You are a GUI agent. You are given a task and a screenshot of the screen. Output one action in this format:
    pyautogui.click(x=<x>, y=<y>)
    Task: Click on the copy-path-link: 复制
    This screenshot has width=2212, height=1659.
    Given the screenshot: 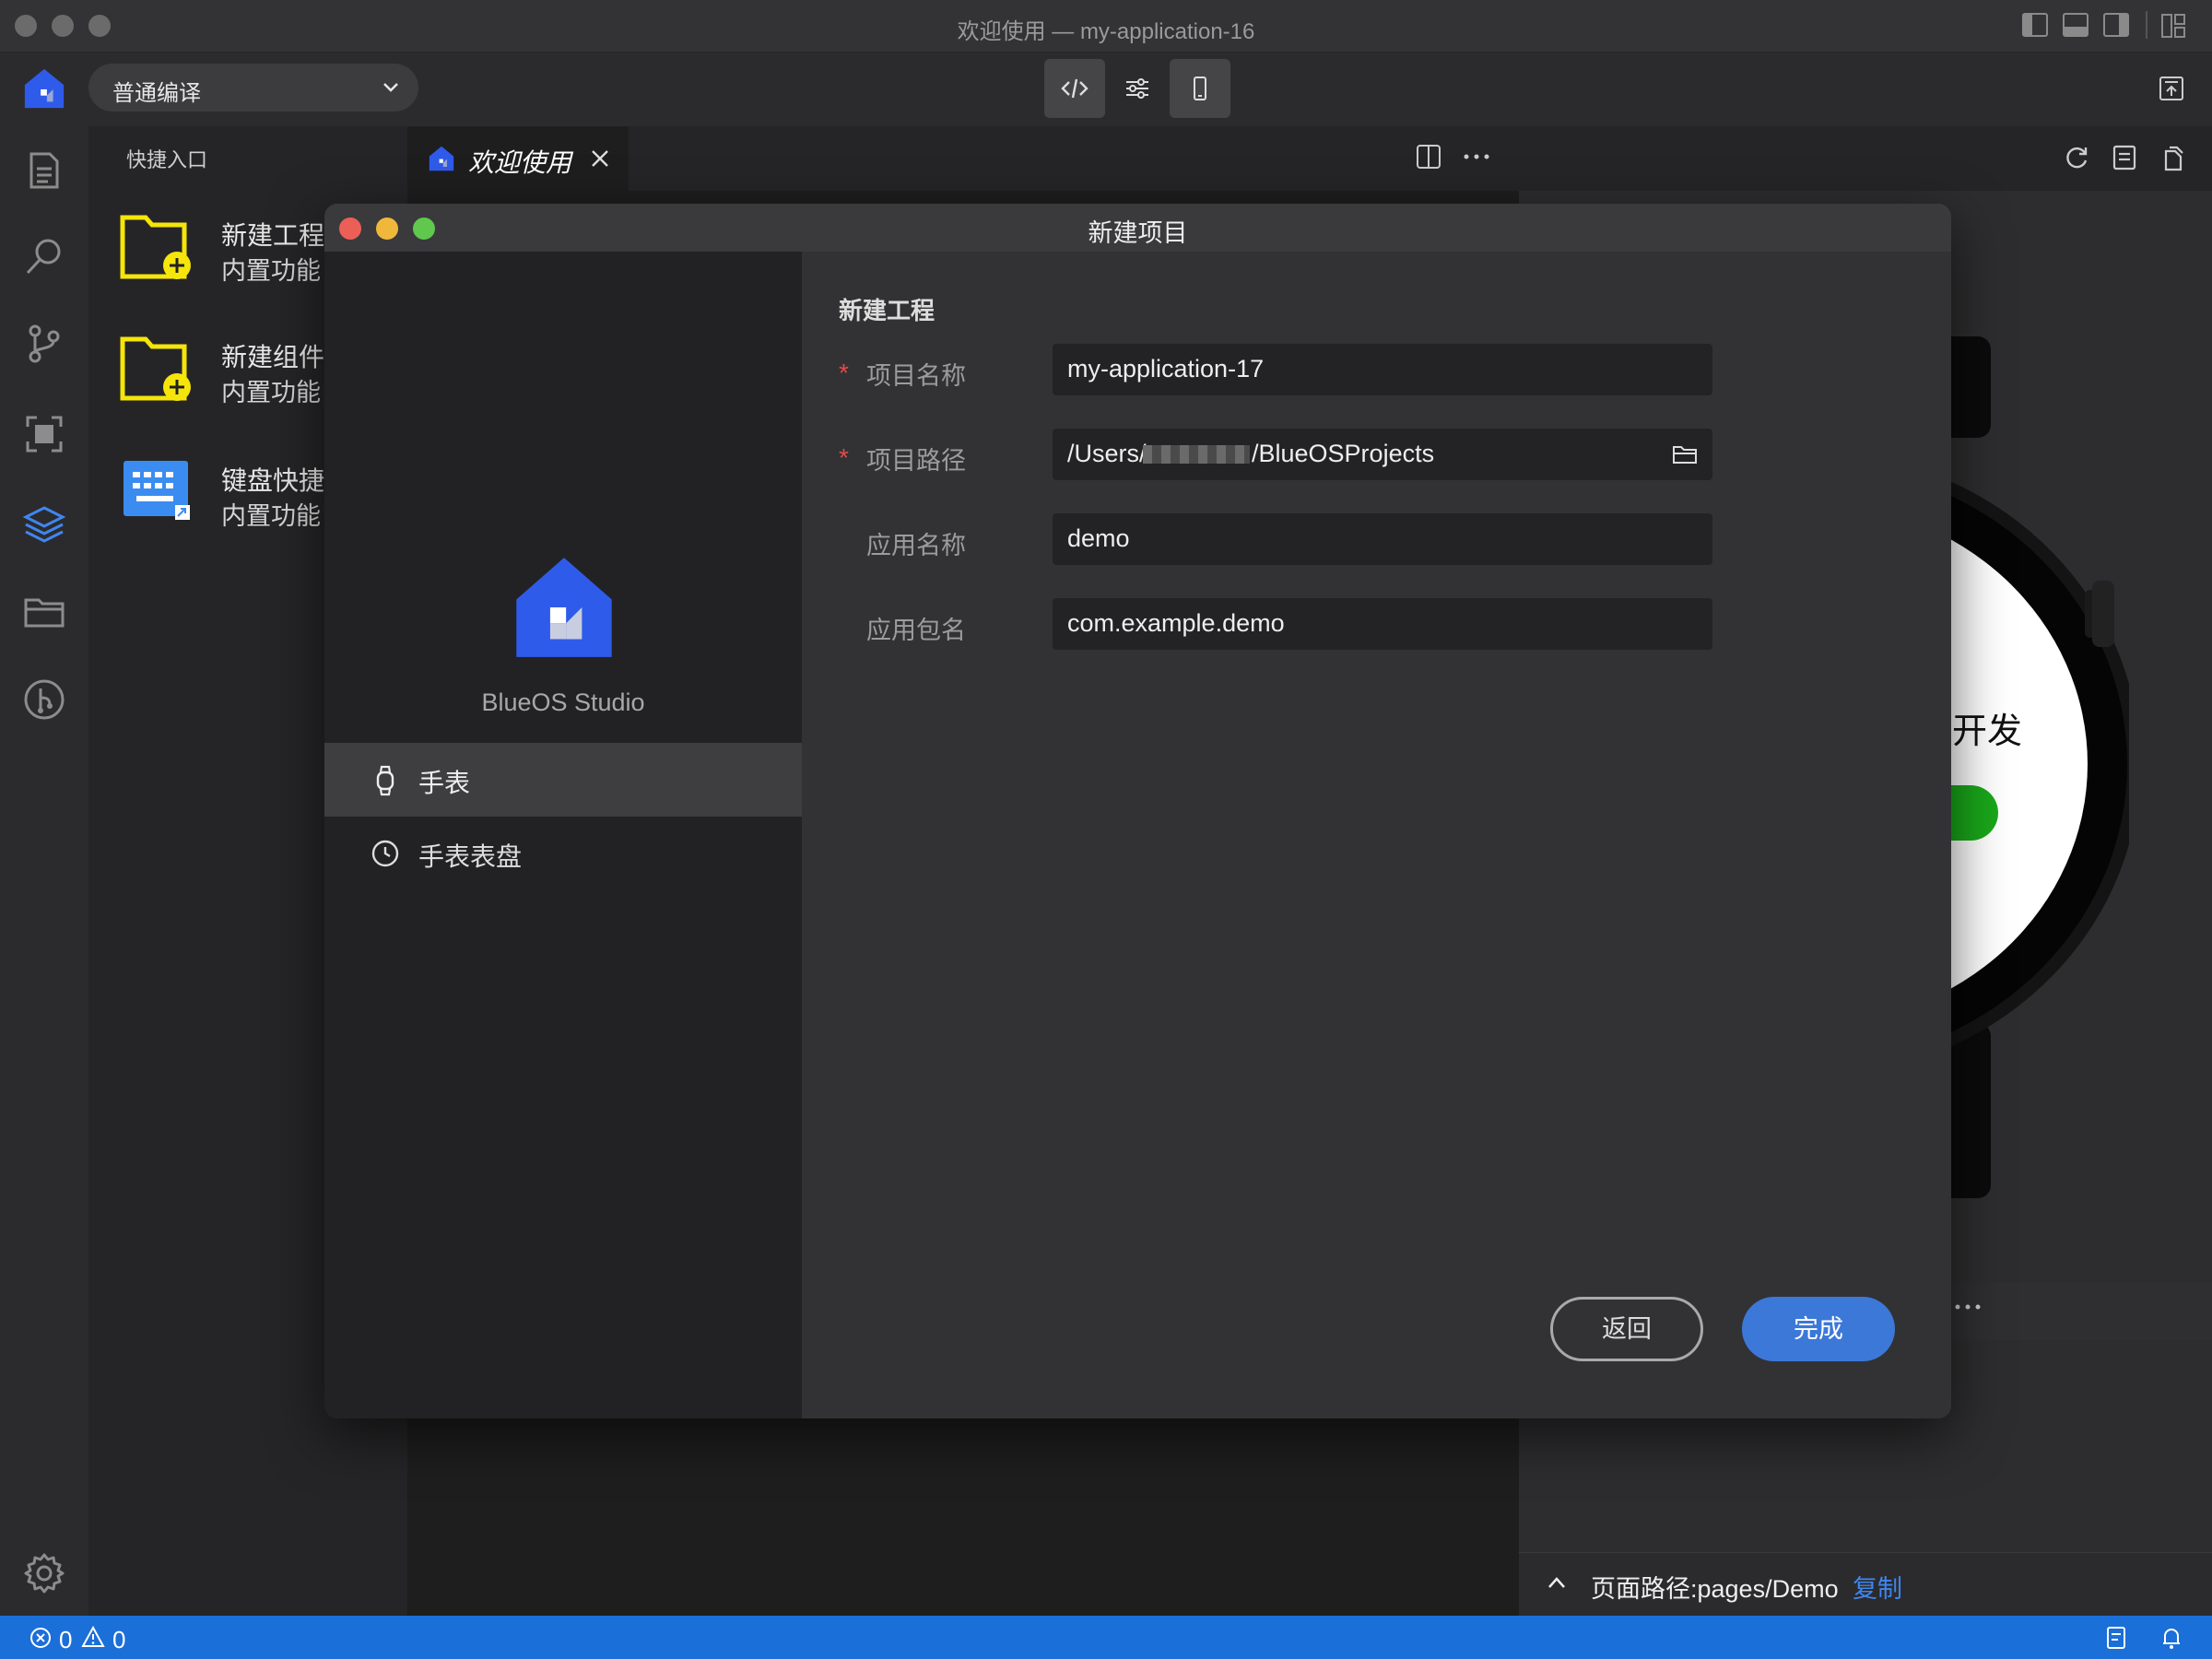 What is the action you would take?
    pyautogui.click(x=1877, y=1587)
    